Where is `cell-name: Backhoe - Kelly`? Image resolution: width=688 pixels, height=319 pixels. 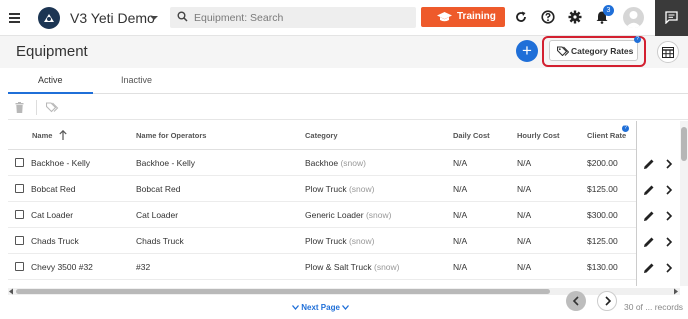
cell-name: Backhoe - Kelly is located at coordinates (61, 163).